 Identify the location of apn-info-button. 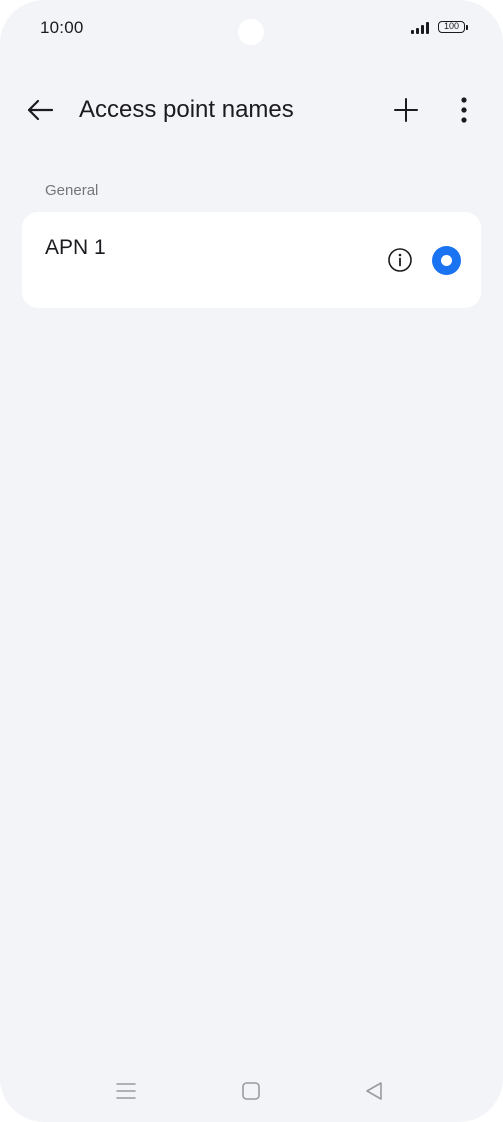
(400, 260).